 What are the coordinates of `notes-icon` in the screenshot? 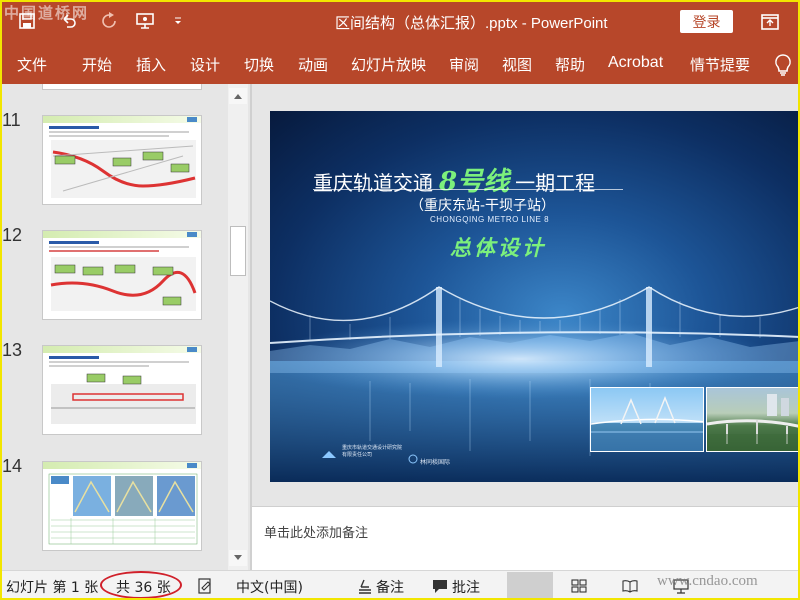 It's located at (365, 586).